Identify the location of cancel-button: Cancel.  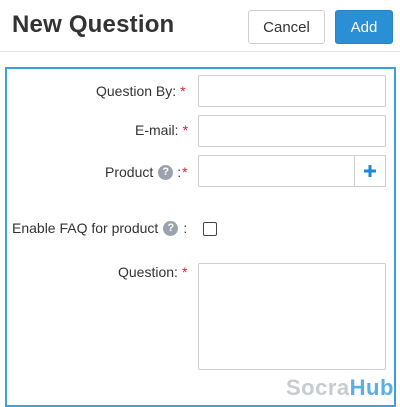
(286, 27).